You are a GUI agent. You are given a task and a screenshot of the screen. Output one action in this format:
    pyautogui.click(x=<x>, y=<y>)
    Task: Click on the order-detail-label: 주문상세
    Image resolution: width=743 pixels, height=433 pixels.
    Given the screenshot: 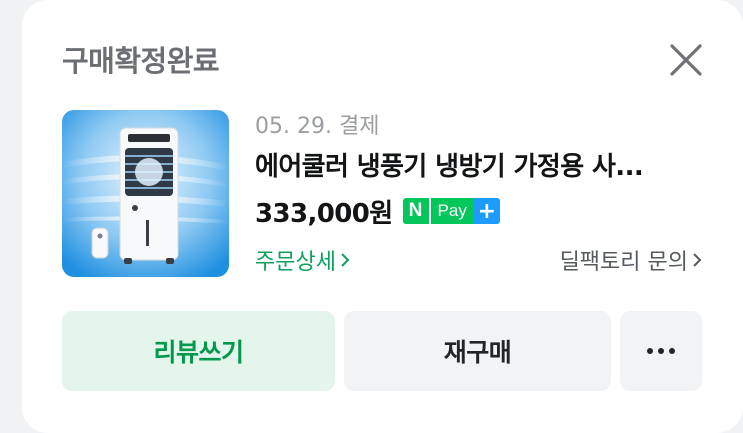 What is the action you would take?
    pyautogui.click(x=295, y=262)
    